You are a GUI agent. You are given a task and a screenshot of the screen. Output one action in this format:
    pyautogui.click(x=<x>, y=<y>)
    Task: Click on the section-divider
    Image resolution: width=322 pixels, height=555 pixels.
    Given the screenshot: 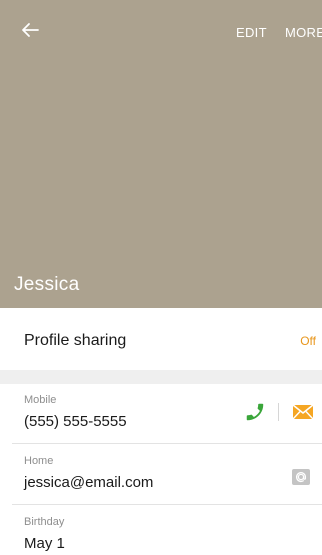 What is the action you would take?
    pyautogui.click(x=161, y=377)
    